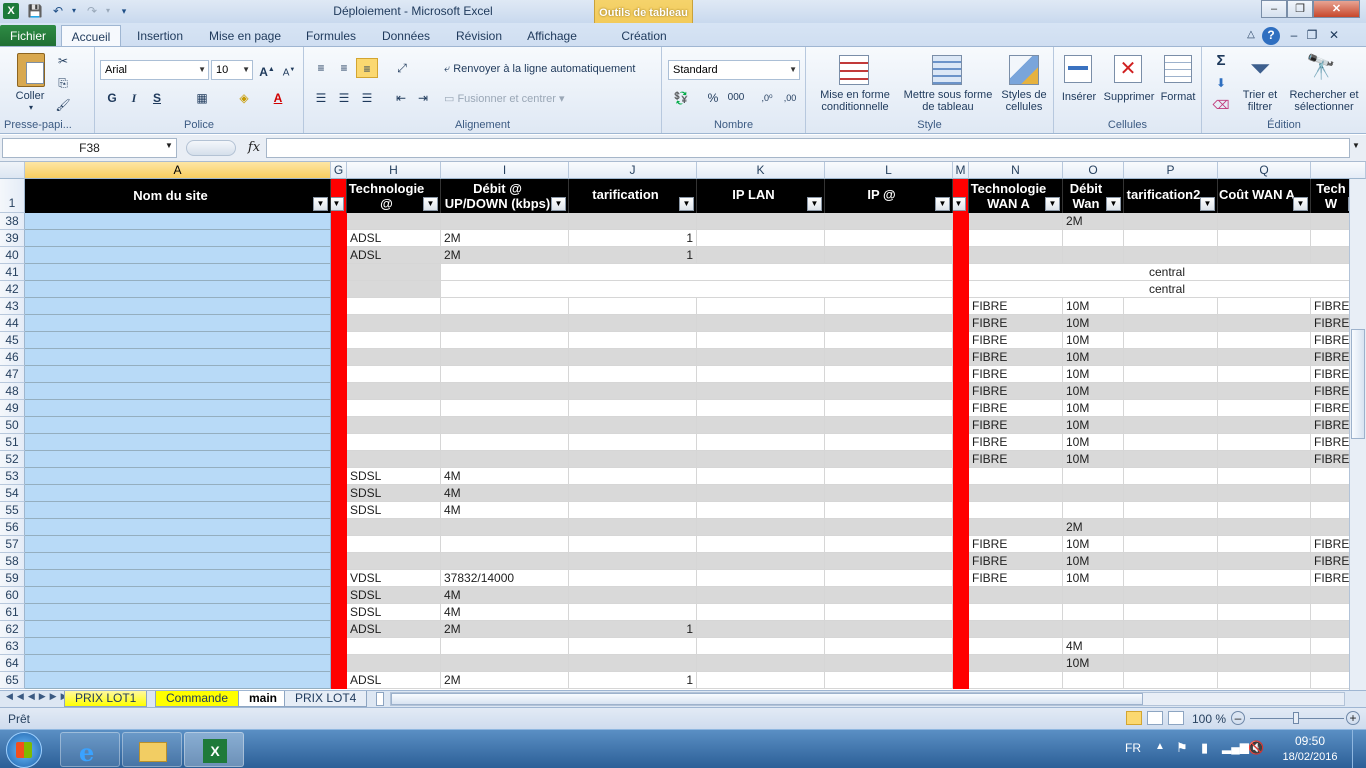 The image size is (1366, 768). I want to click on vertical-scroll-thumb, so click(1358, 384).